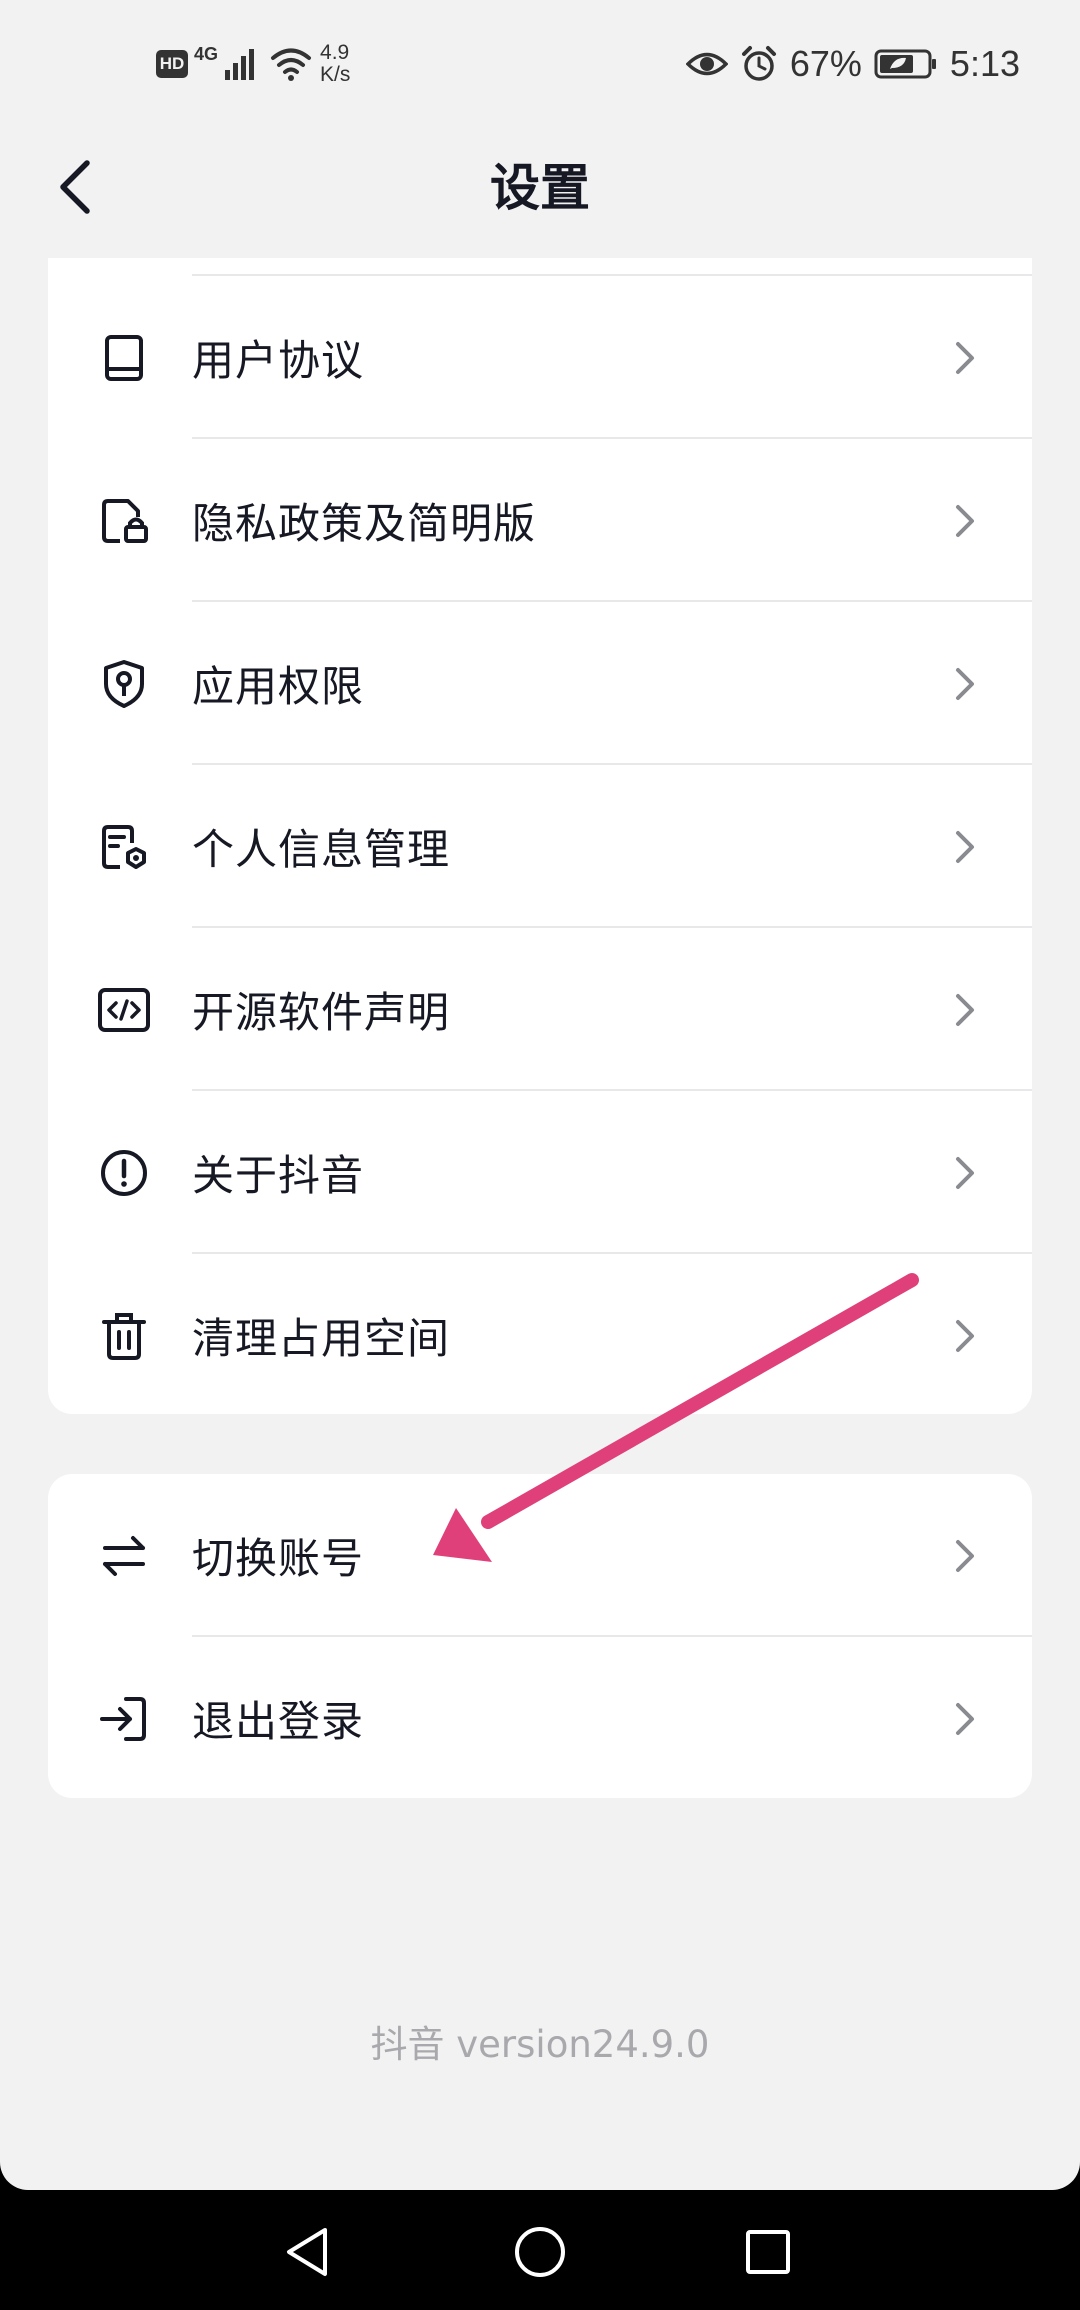 Image resolution: width=1080 pixels, height=2310 pixels. Describe the element at coordinates (278, 1721) in the screenshot. I see `row-label: 退出登录` at that location.